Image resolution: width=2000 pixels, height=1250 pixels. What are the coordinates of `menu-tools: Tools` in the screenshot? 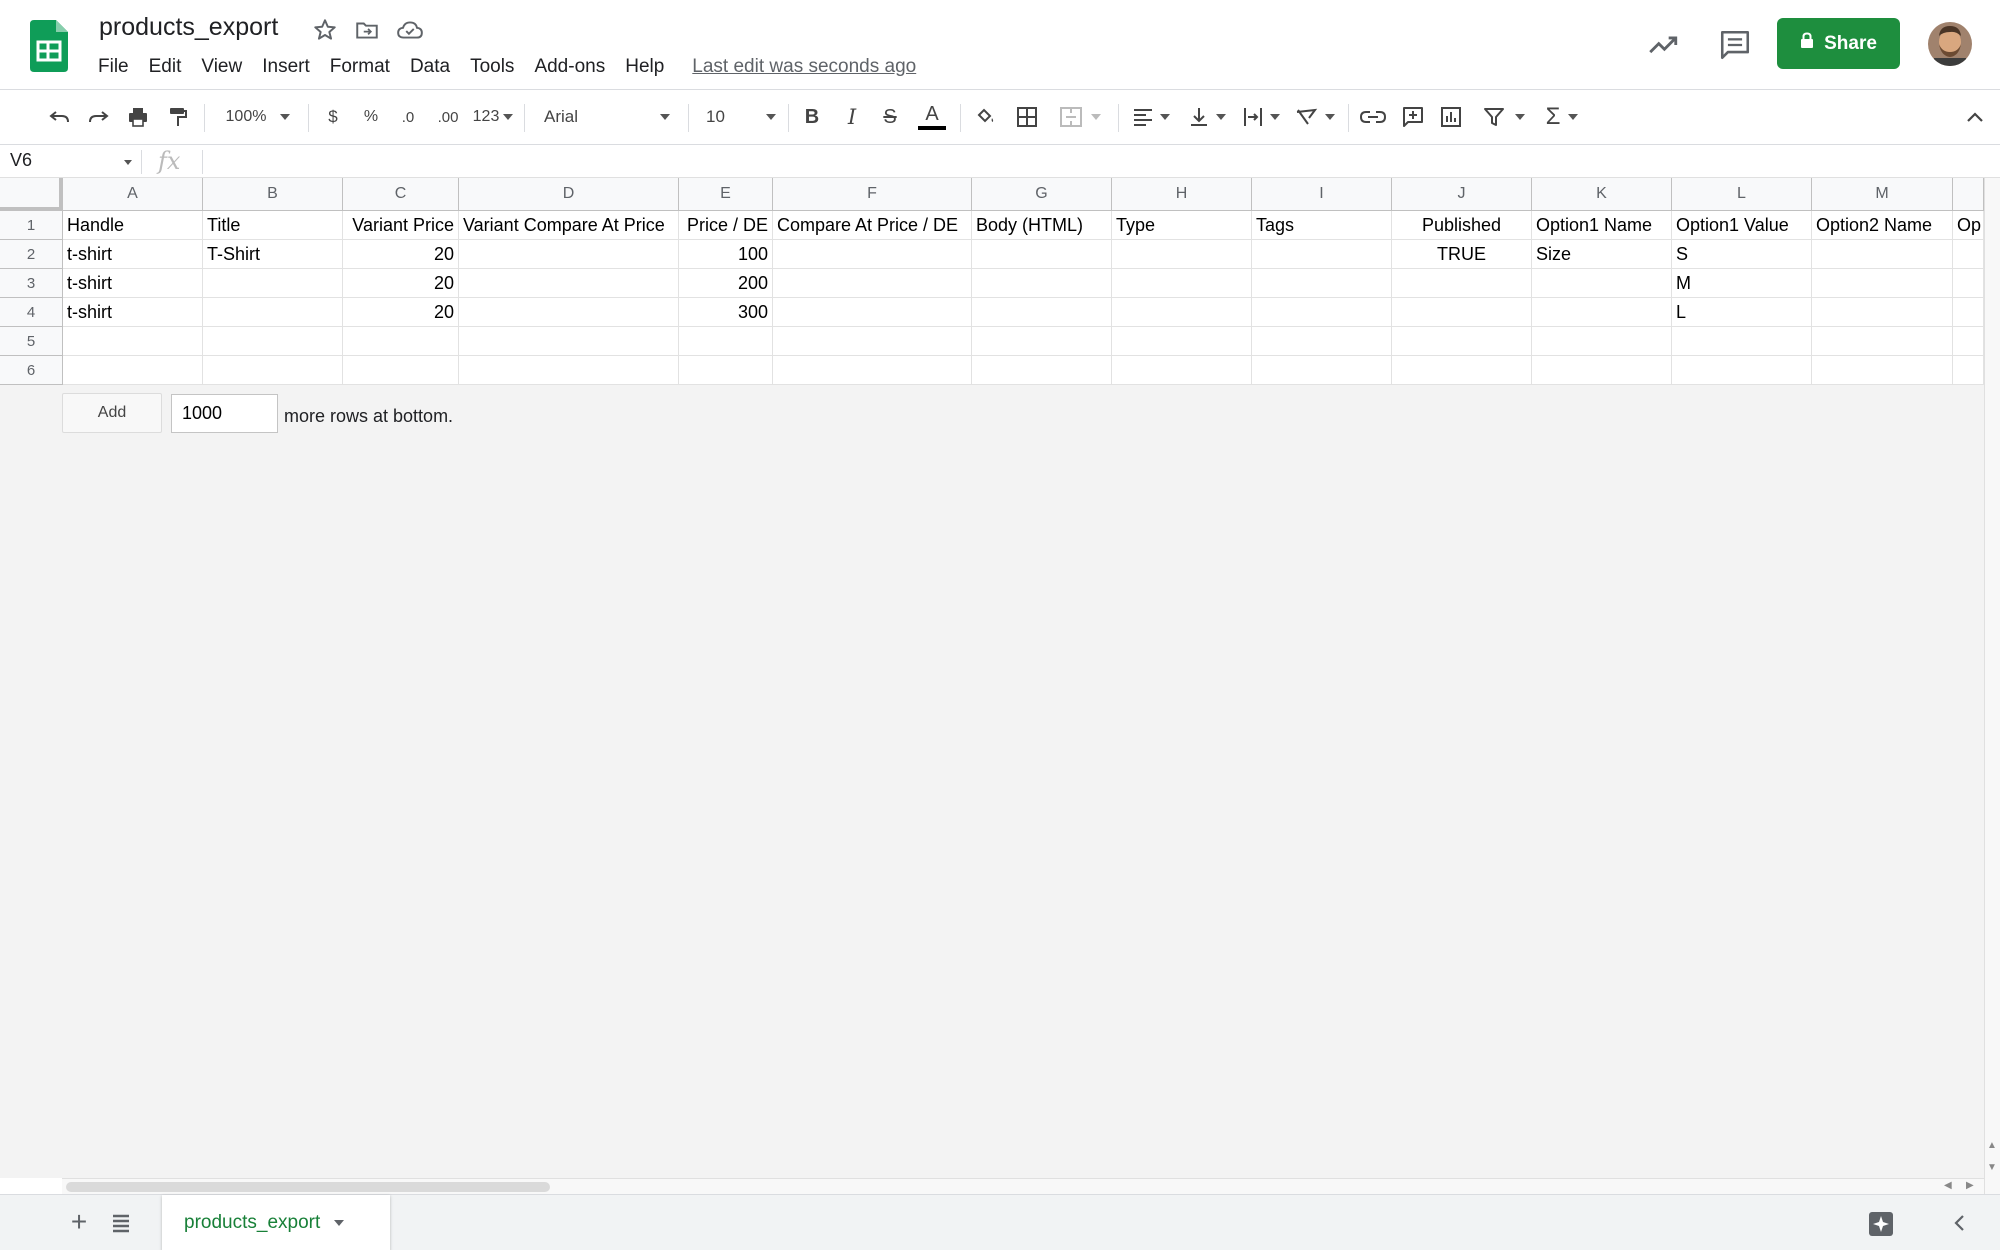 It's located at (492, 67).